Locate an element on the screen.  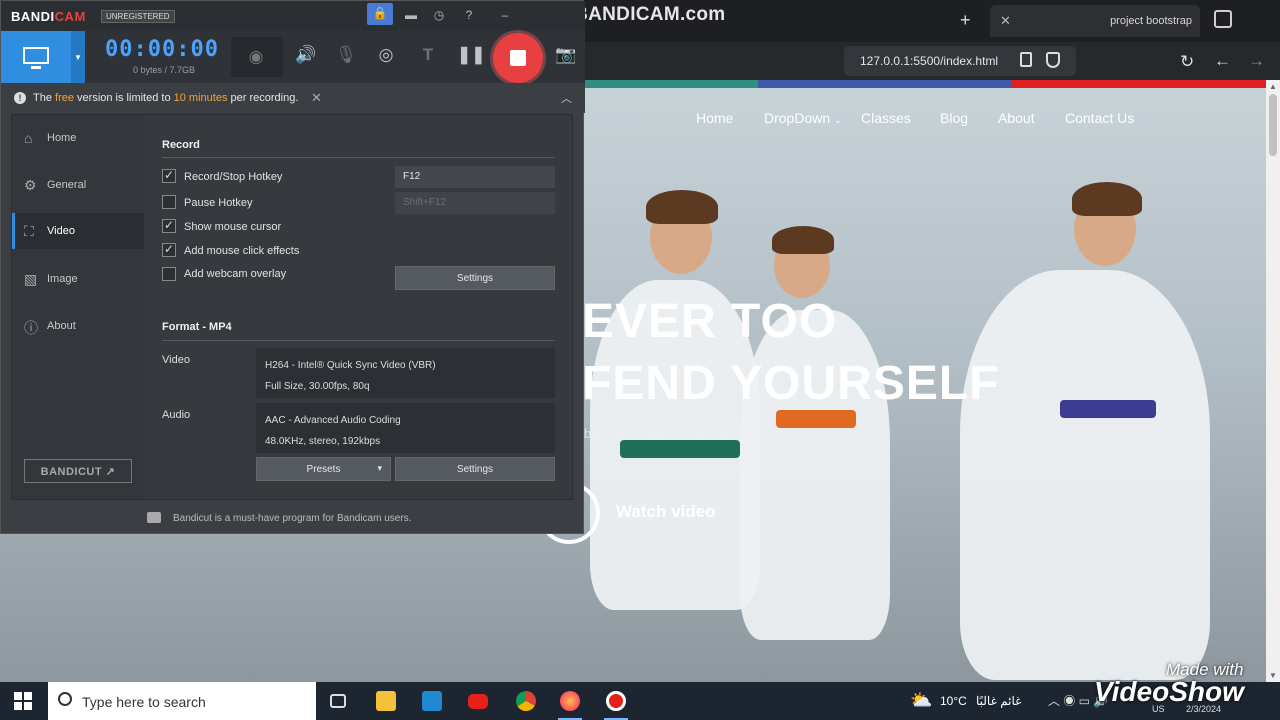
temperature: 10°C is located at coordinates (953, 701).